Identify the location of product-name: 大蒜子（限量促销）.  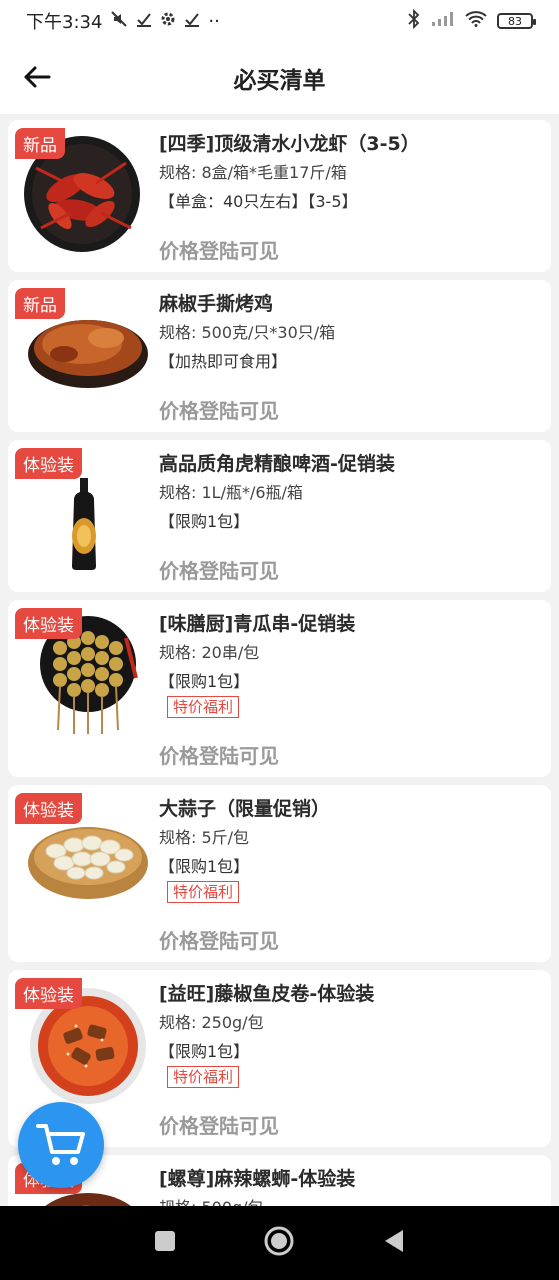
(245, 809).